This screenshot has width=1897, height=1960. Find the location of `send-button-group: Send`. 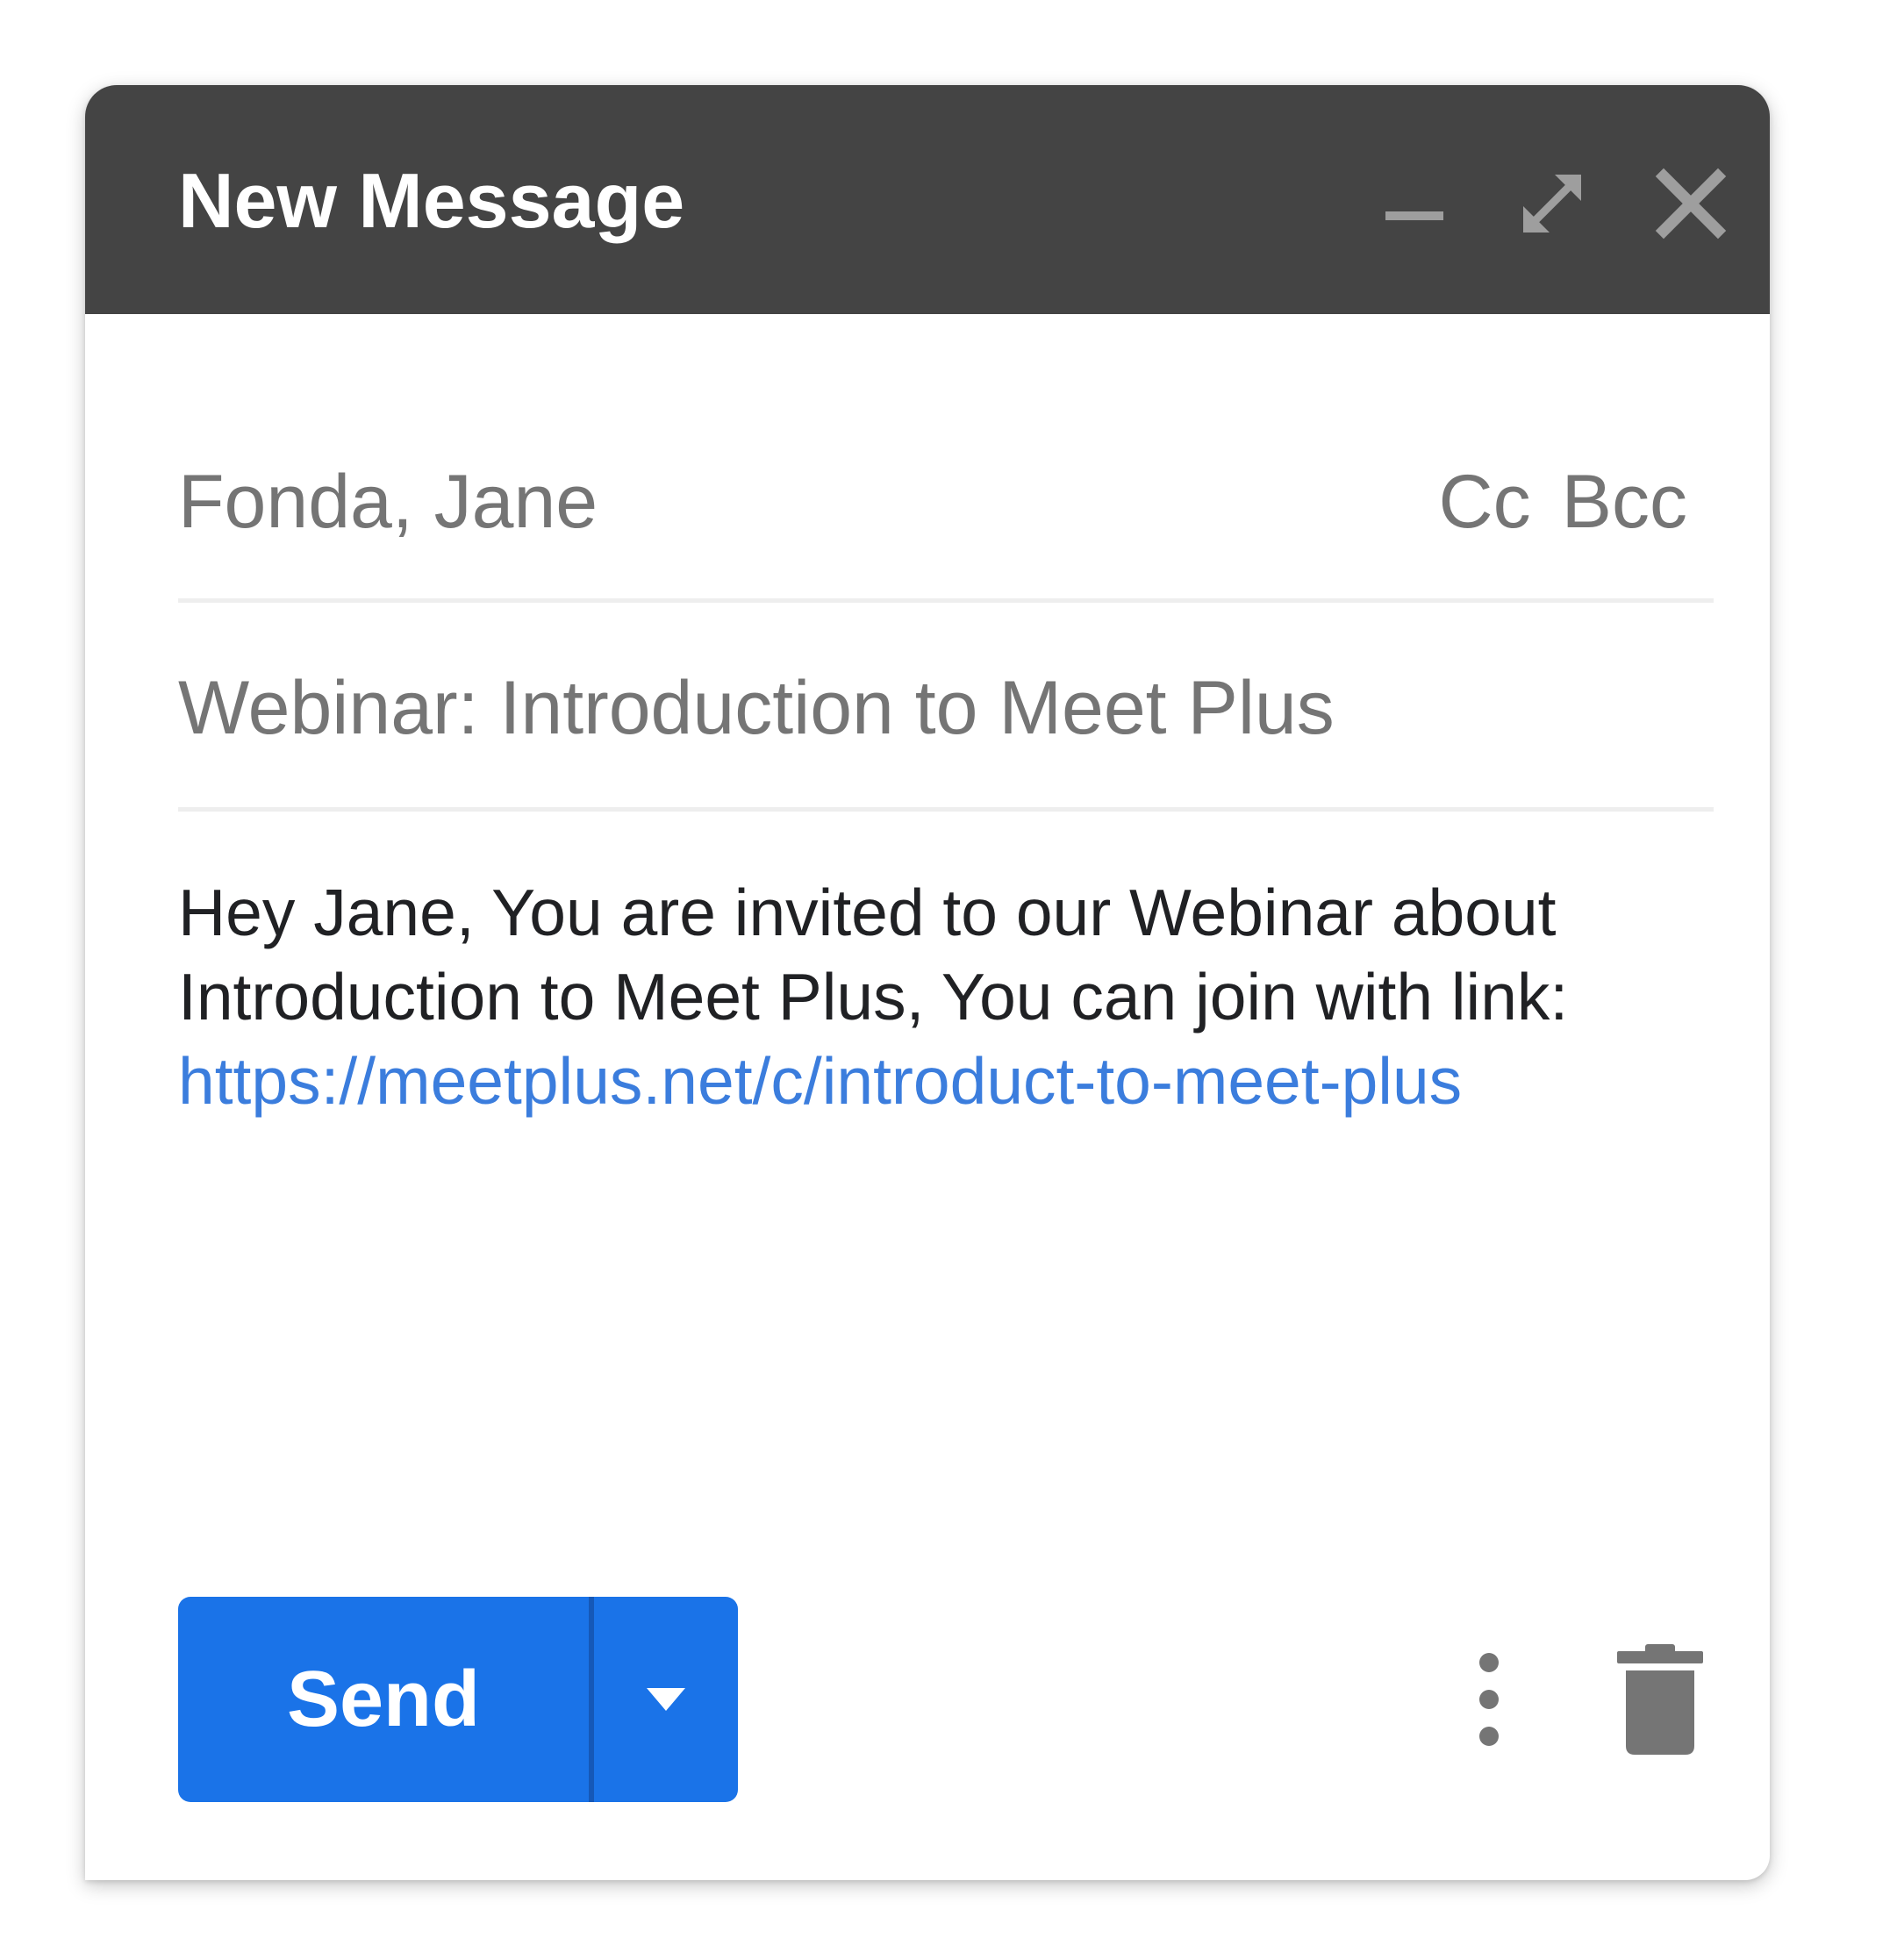

send-button-group: Send is located at coordinates (458, 1699).